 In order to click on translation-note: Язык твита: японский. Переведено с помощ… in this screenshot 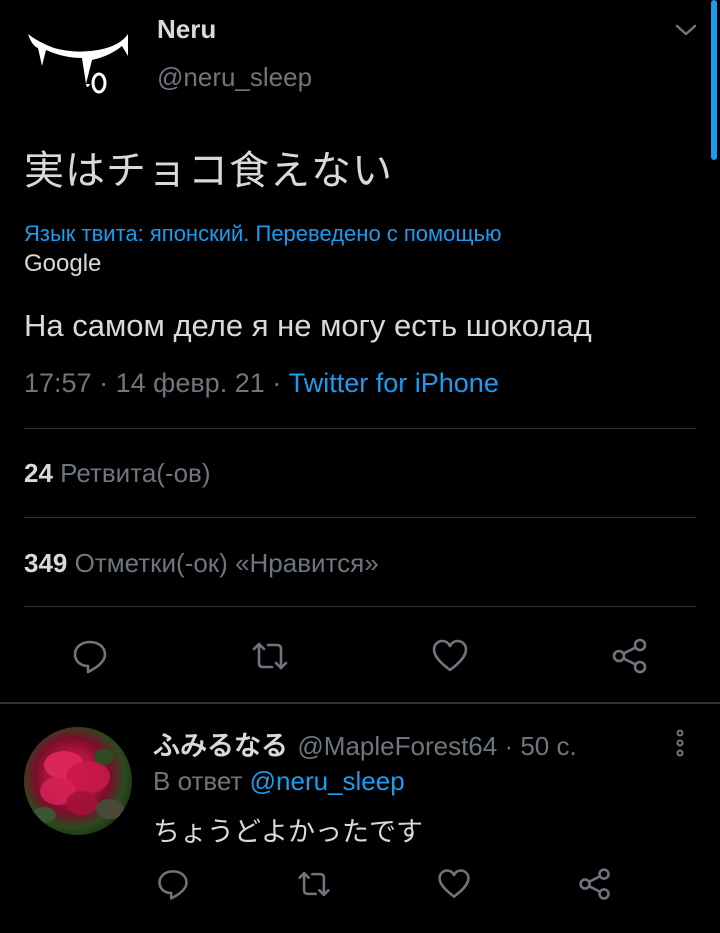, I will do `click(262, 234)`.